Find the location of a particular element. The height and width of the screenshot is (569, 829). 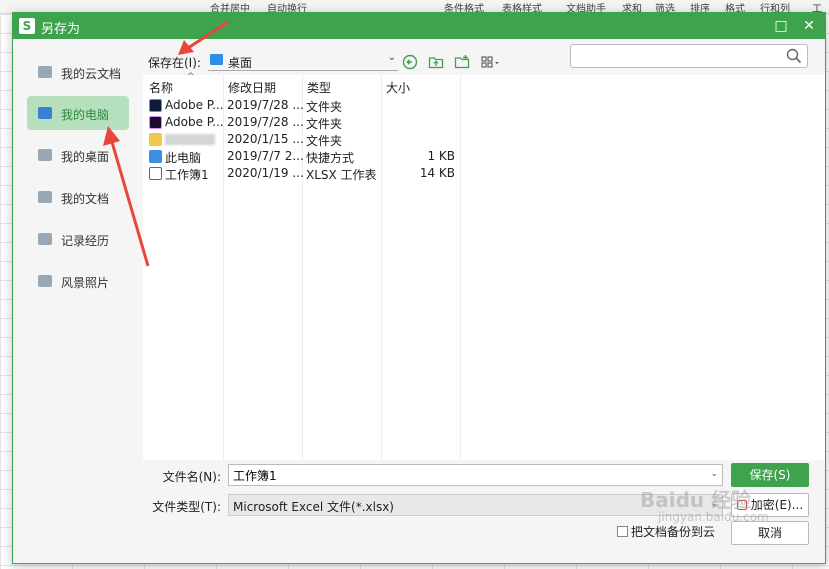

column-header-type: 类型 is located at coordinates (319, 87).